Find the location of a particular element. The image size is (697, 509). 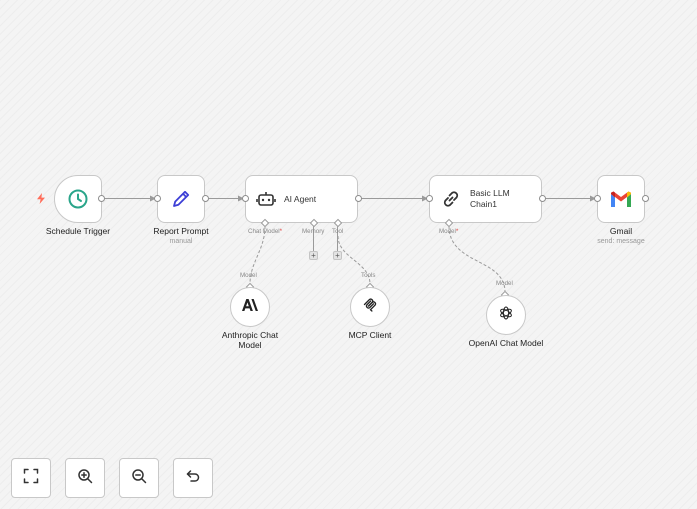

ai-agent-output-handle is located at coordinates (358, 198).